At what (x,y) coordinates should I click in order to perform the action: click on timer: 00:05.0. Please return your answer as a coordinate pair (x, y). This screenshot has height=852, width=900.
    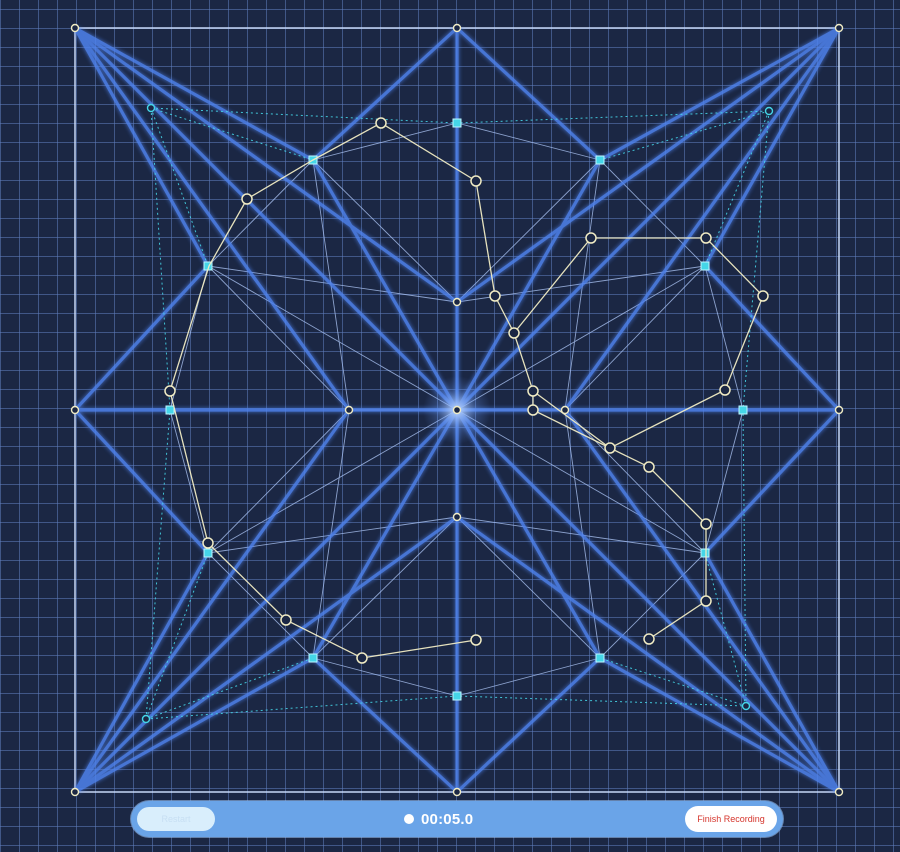
    Looking at the image, I should click on (438, 819).